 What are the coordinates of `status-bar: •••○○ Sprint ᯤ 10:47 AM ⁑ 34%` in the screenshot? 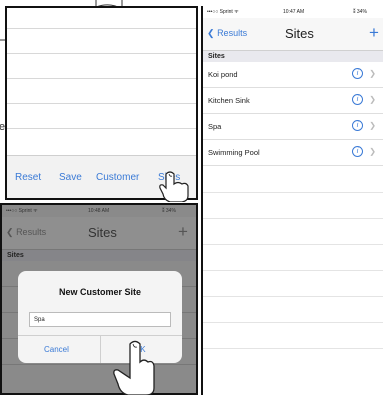 It's located at (293, 12).